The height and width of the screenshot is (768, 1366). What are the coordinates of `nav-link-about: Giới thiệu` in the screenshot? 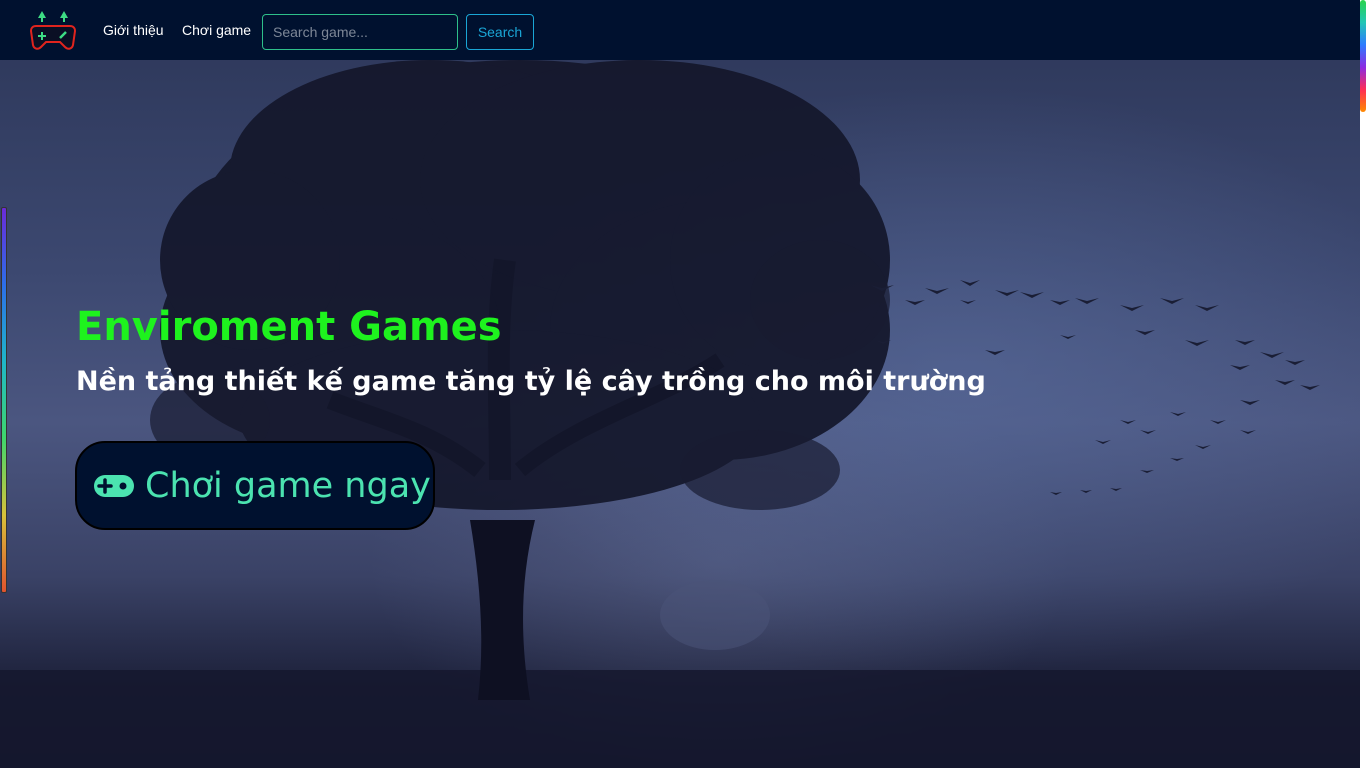 It's located at (133, 30).